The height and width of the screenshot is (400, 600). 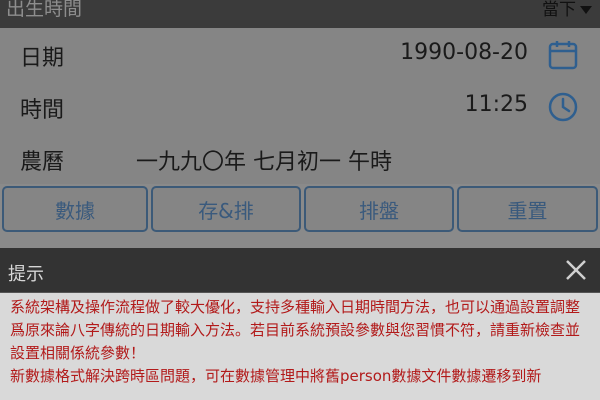 What do you see at coordinates (42, 58) in the screenshot?
I see `date-label: 日期` at bounding box center [42, 58].